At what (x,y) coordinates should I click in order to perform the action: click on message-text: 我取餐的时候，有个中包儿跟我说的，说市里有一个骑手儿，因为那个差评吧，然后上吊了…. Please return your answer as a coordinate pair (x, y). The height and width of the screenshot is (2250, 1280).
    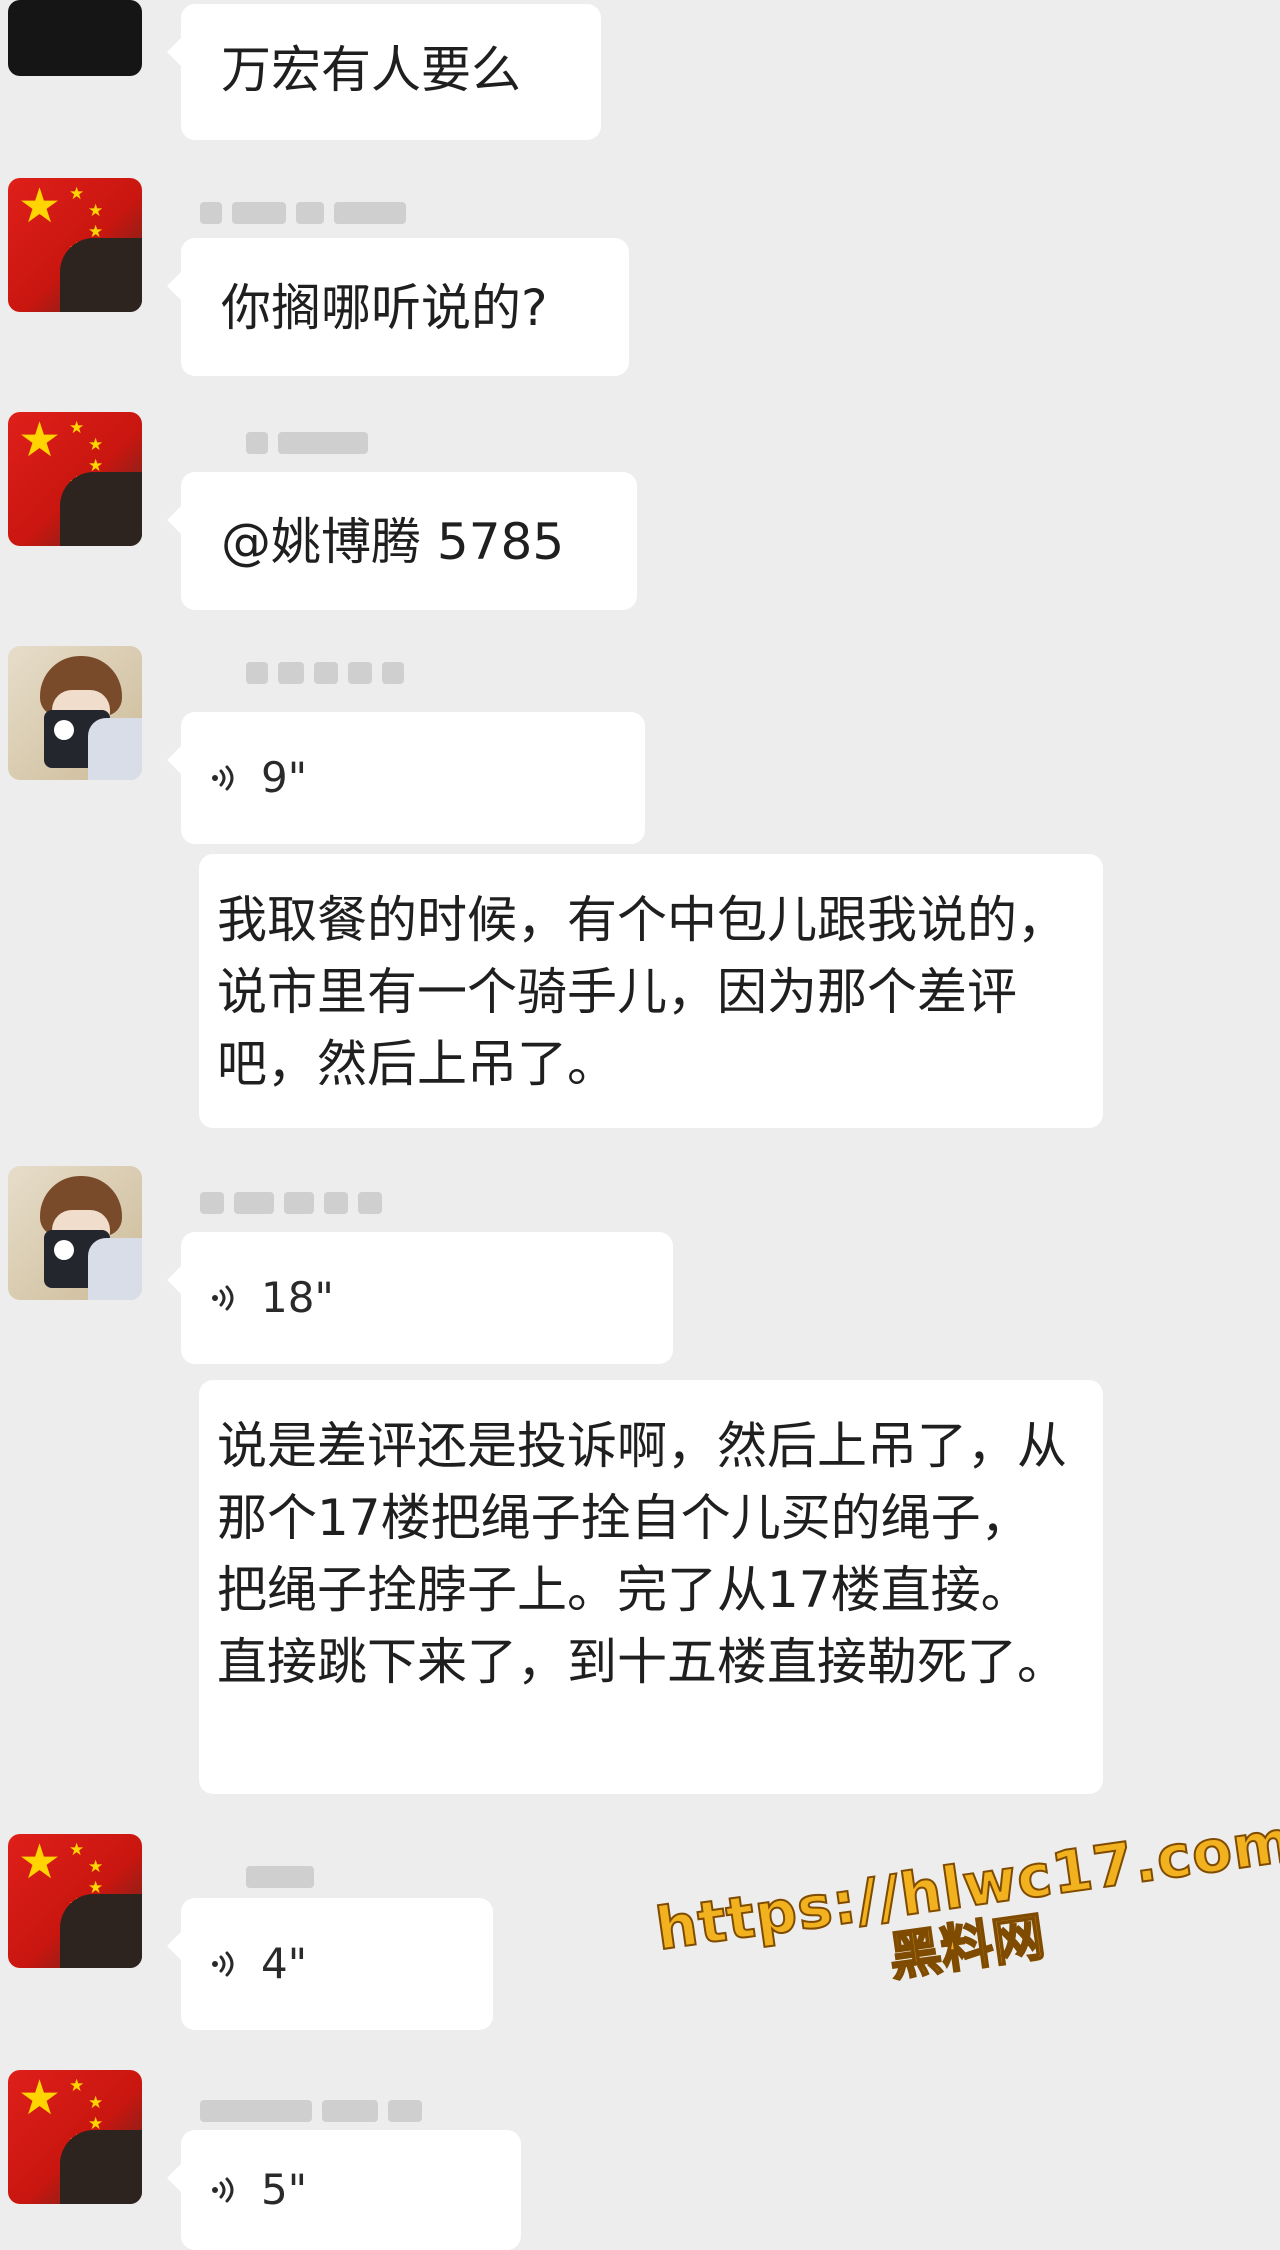
    Looking at the image, I should click on (642, 992).